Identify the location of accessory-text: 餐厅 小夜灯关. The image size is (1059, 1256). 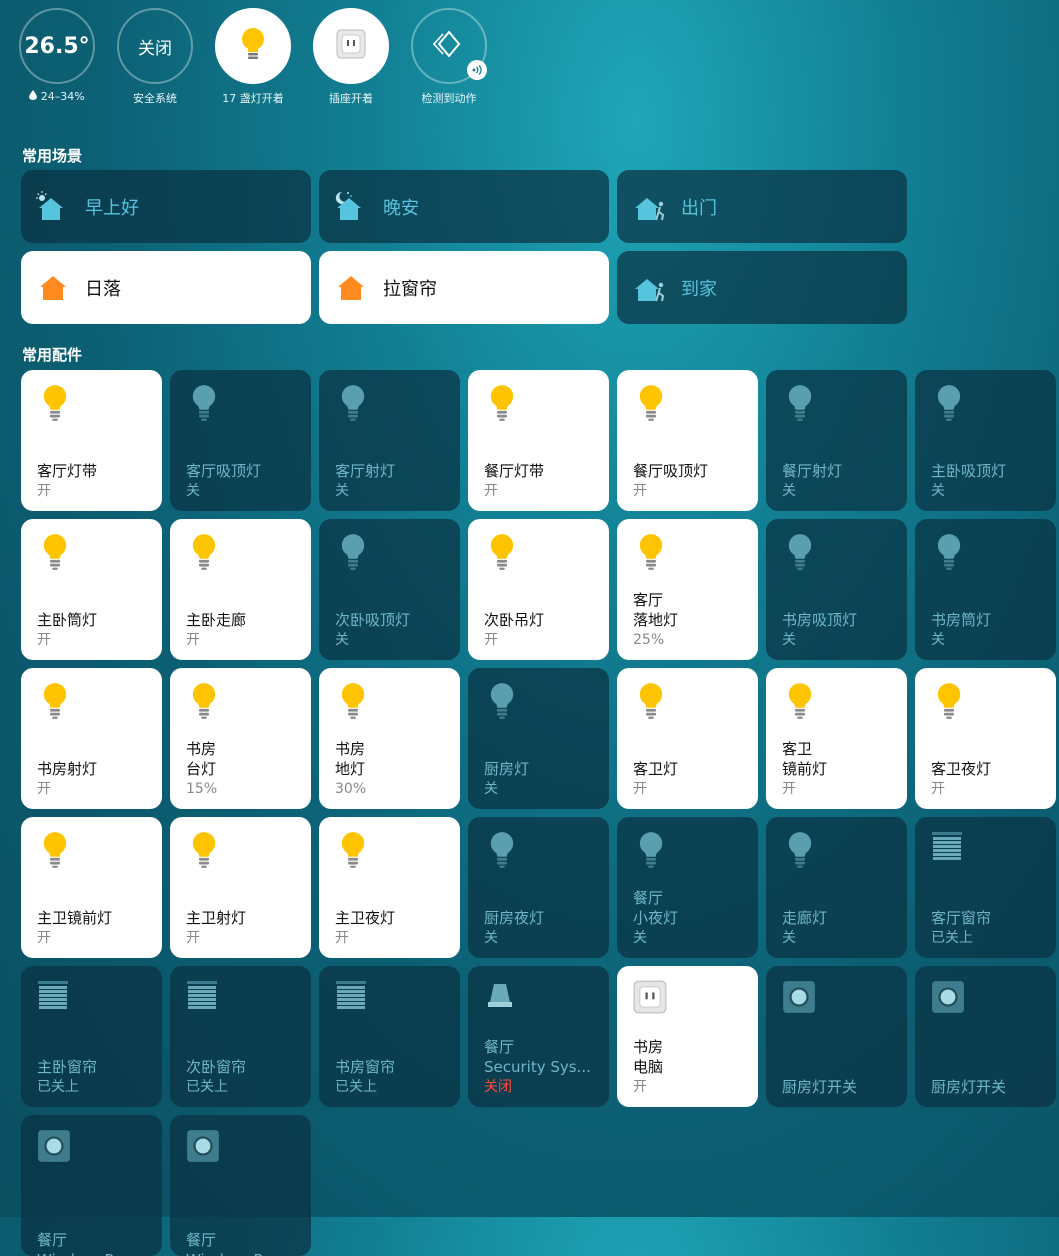
(691, 918).